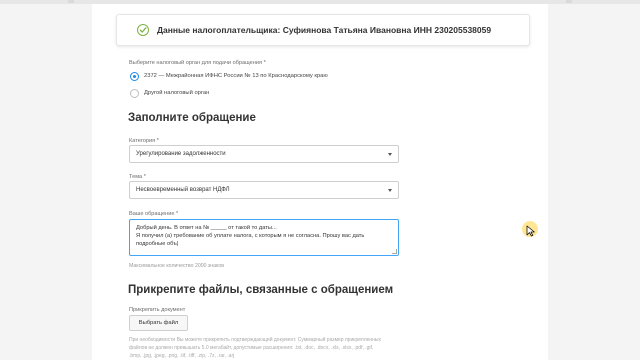  What do you see at coordinates (394, 251) in the screenshot?
I see `resize-handle-icon` at bounding box center [394, 251].